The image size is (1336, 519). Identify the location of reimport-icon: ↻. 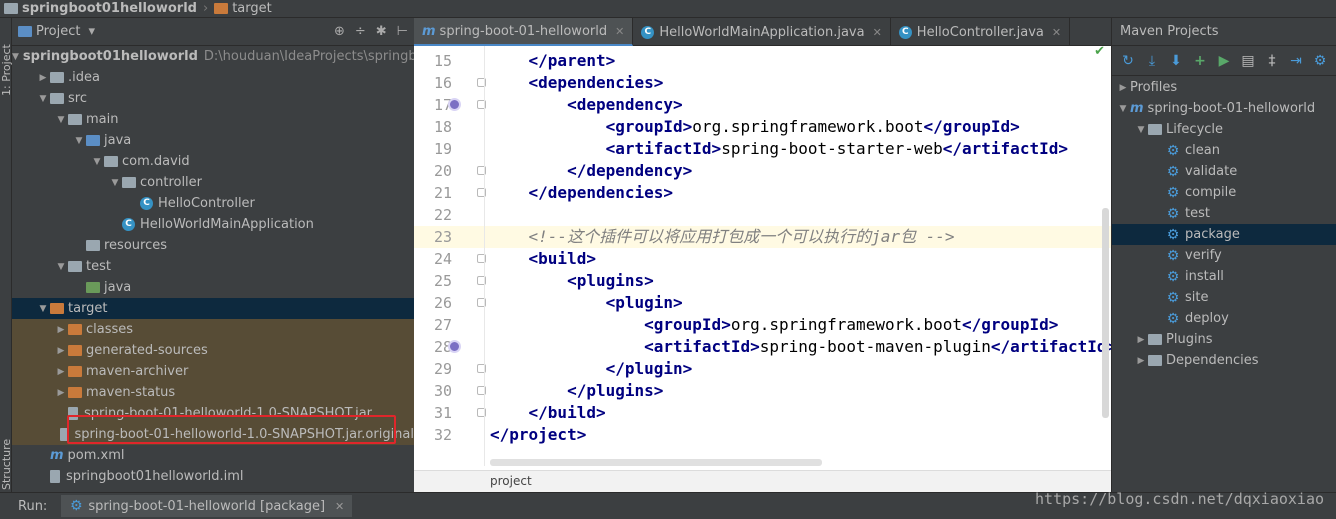
(1128, 61).